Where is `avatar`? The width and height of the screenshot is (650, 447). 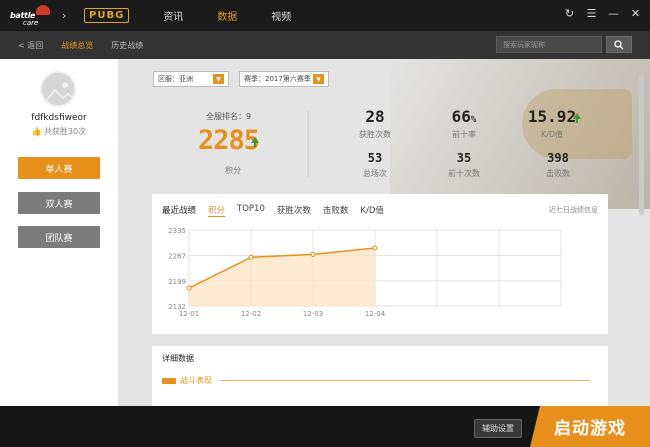
avatar is located at coordinates (58, 89).